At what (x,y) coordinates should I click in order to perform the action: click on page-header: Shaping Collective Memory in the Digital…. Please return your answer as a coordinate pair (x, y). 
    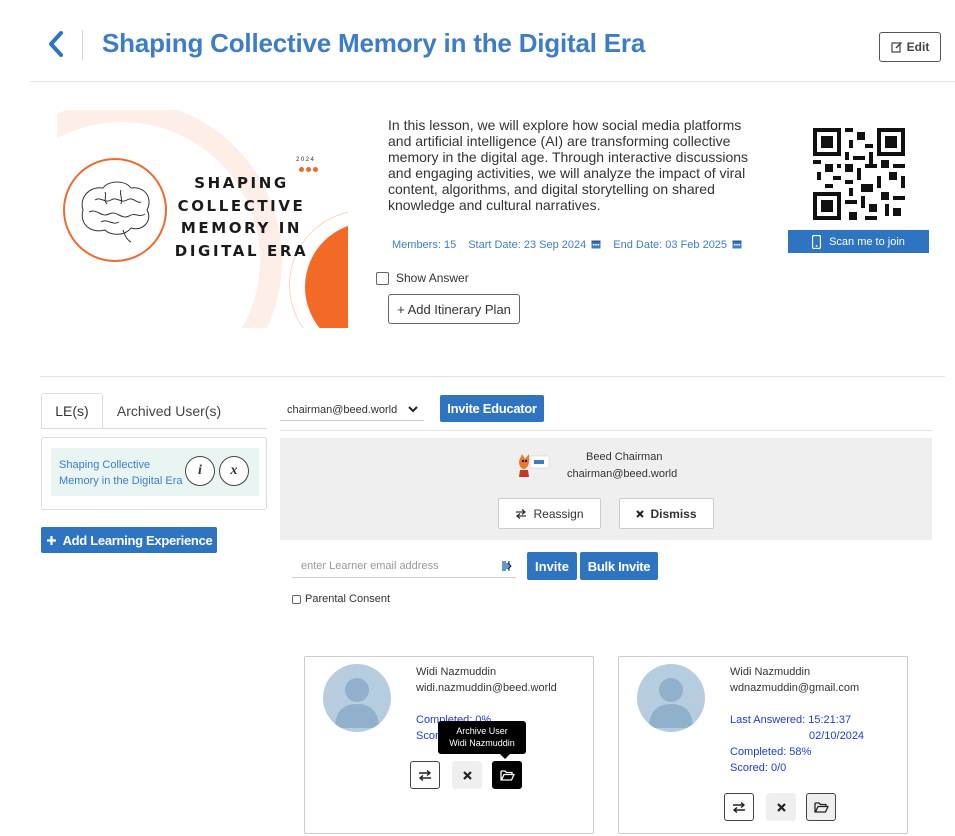
    Looking at the image, I should click on (492, 41).